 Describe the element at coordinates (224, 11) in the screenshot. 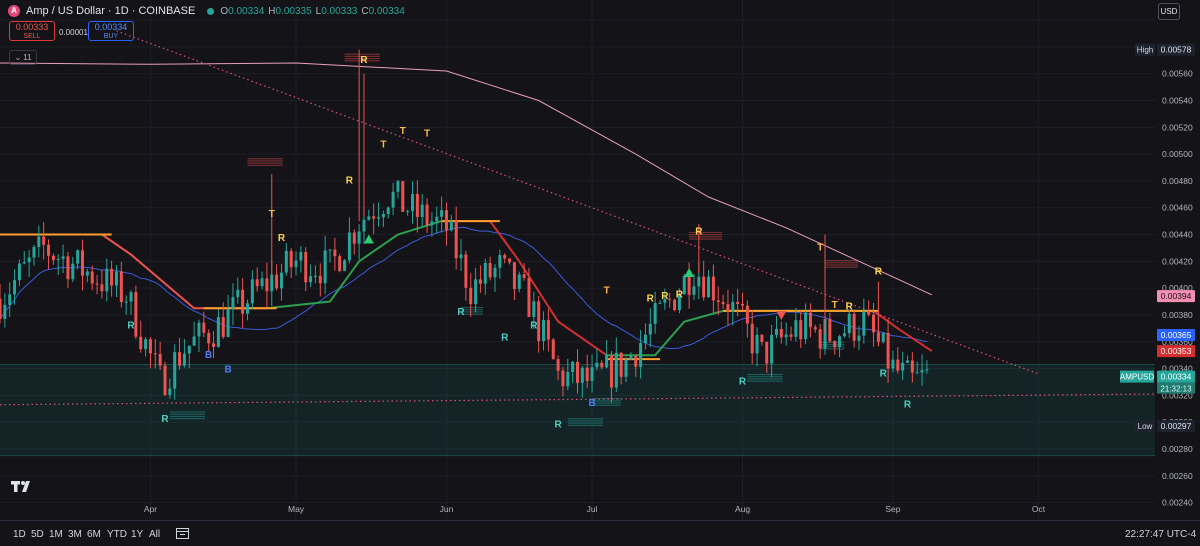

I see `ohlc-key: O` at that location.